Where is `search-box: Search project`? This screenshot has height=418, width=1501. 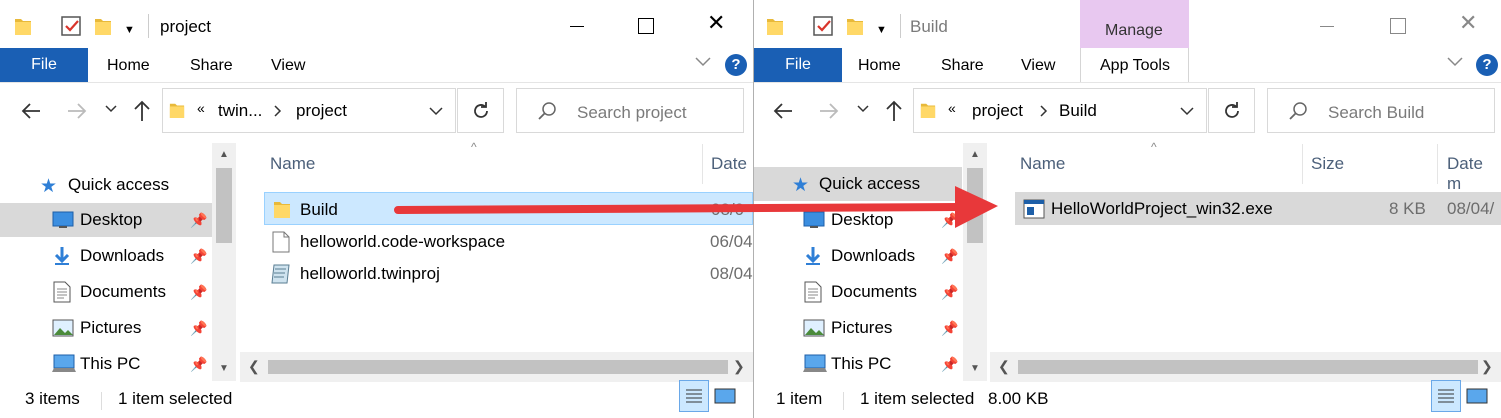
search-box: Search project is located at coordinates (630, 110).